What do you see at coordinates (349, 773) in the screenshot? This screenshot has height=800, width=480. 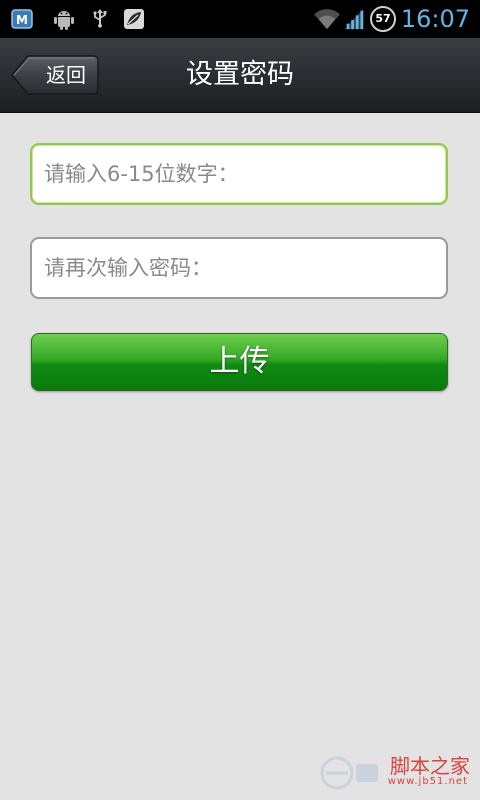 I see `watermark-logo-icon` at bounding box center [349, 773].